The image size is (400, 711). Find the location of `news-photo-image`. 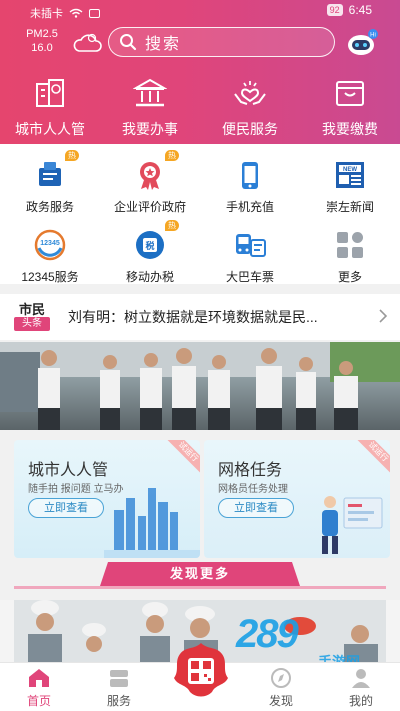

news-photo-image is located at coordinates (200, 386).